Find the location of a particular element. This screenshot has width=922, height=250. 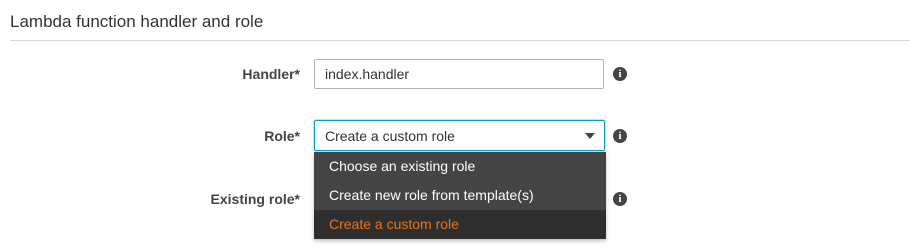

role-label: Role* is located at coordinates (282, 136).